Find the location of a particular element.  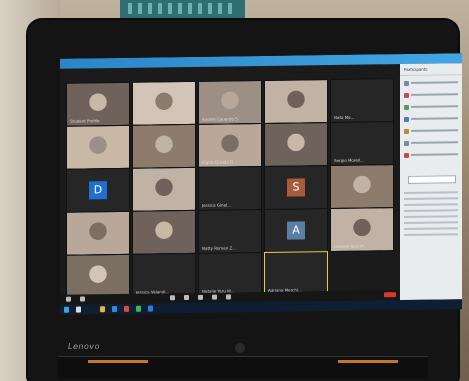

webcam-dot is located at coordinates (240, 348).